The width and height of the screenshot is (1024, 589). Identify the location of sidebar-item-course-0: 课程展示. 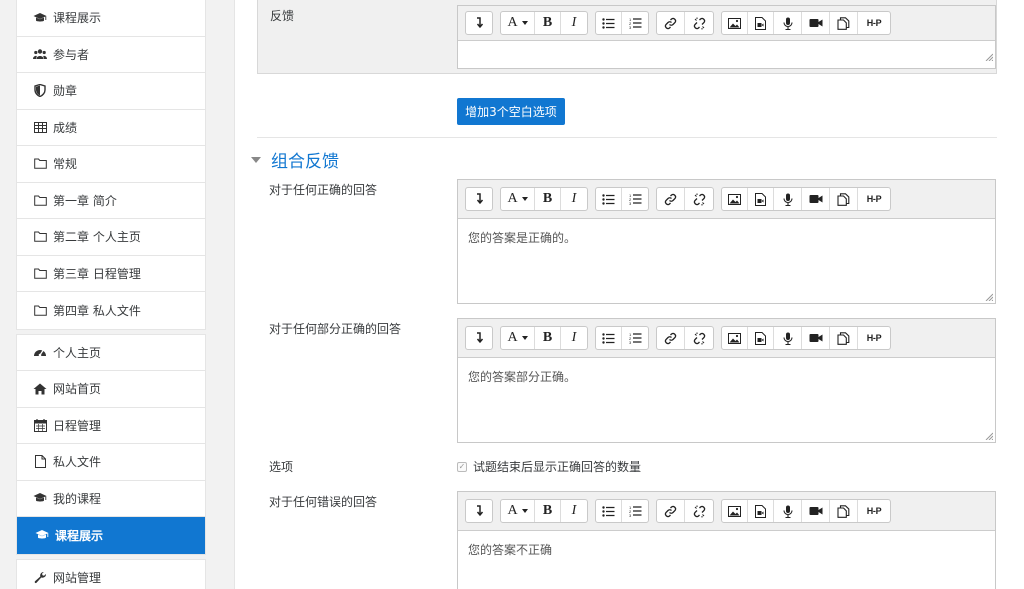
(111, 18).